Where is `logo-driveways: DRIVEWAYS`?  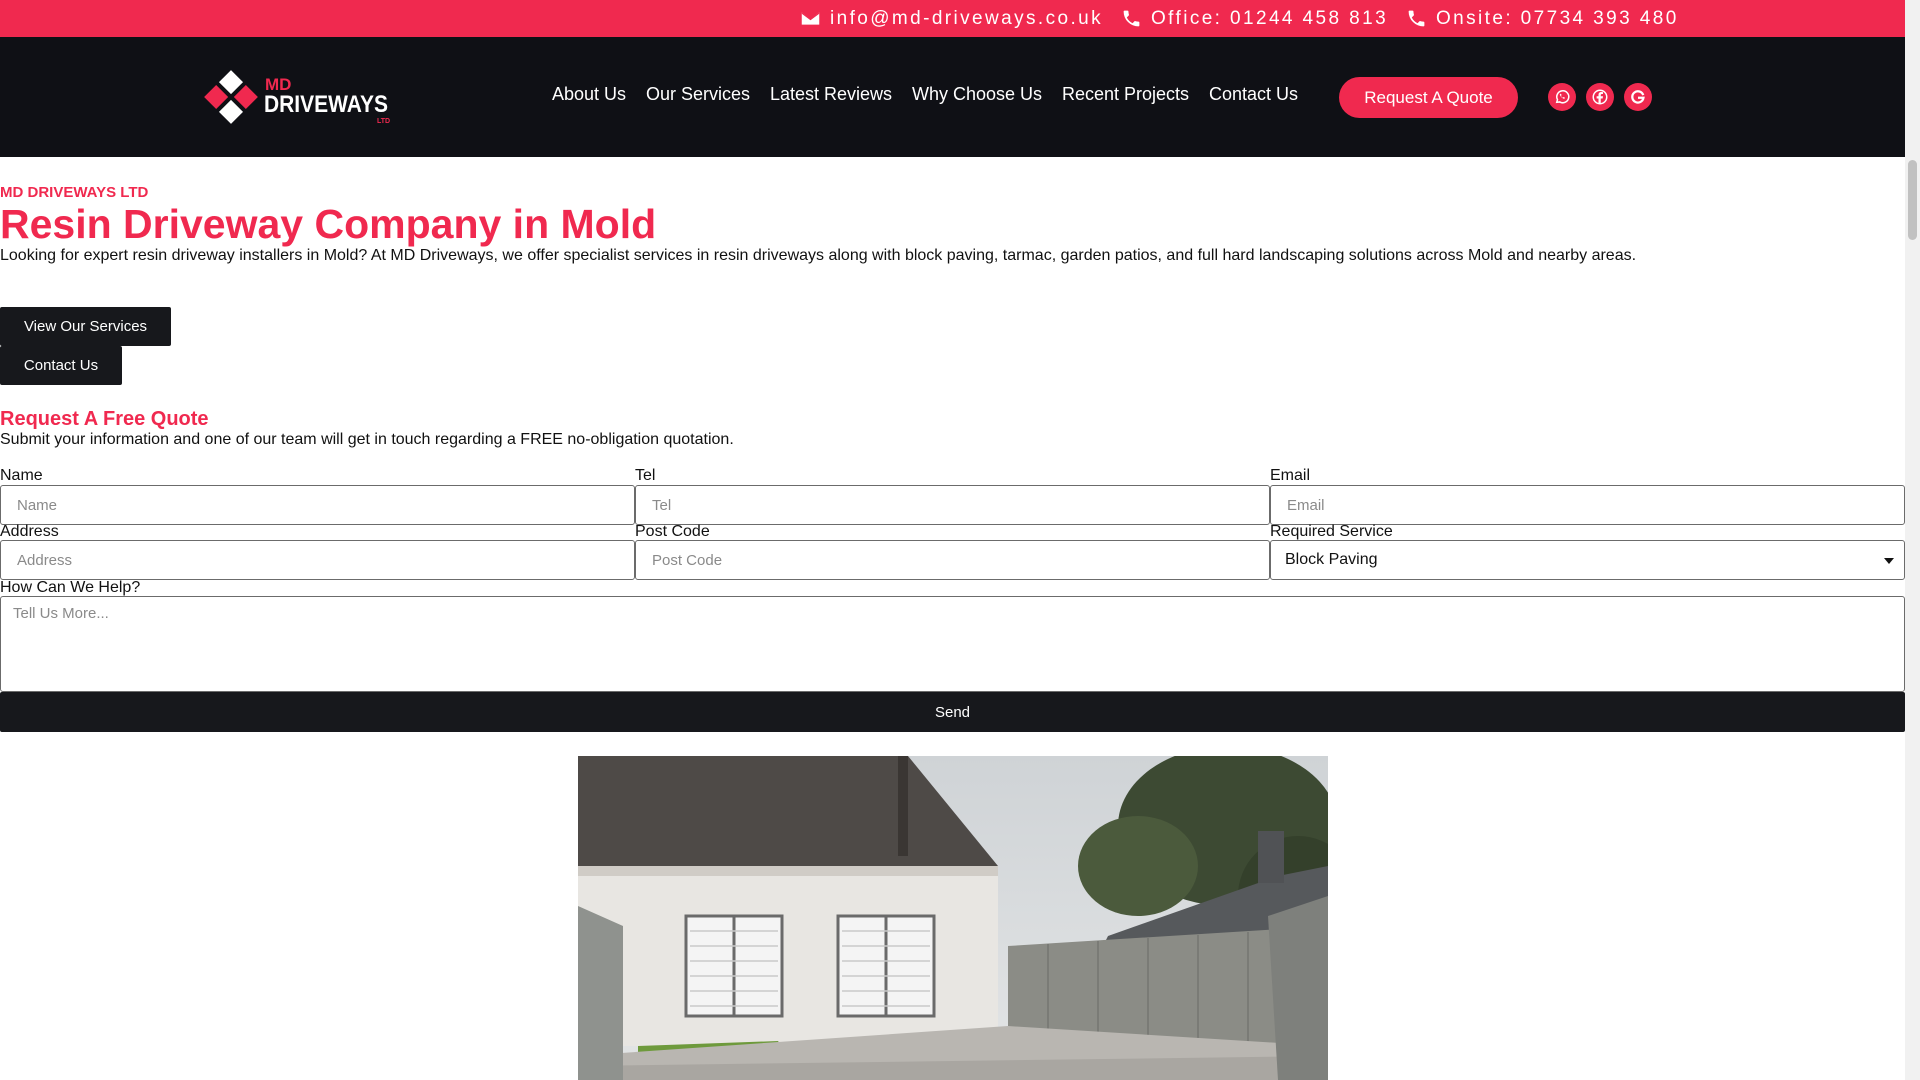 logo-driveways: DRIVEWAYS is located at coordinates (326, 104).